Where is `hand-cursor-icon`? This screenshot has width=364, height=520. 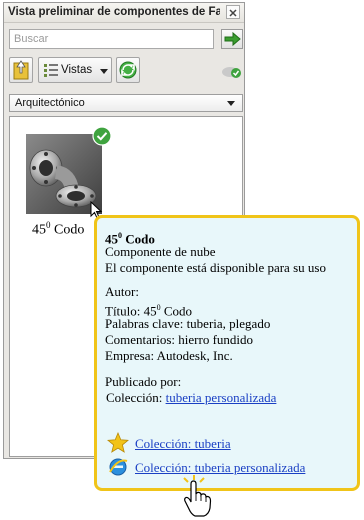
hand-cursor-icon is located at coordinates (197, 496).